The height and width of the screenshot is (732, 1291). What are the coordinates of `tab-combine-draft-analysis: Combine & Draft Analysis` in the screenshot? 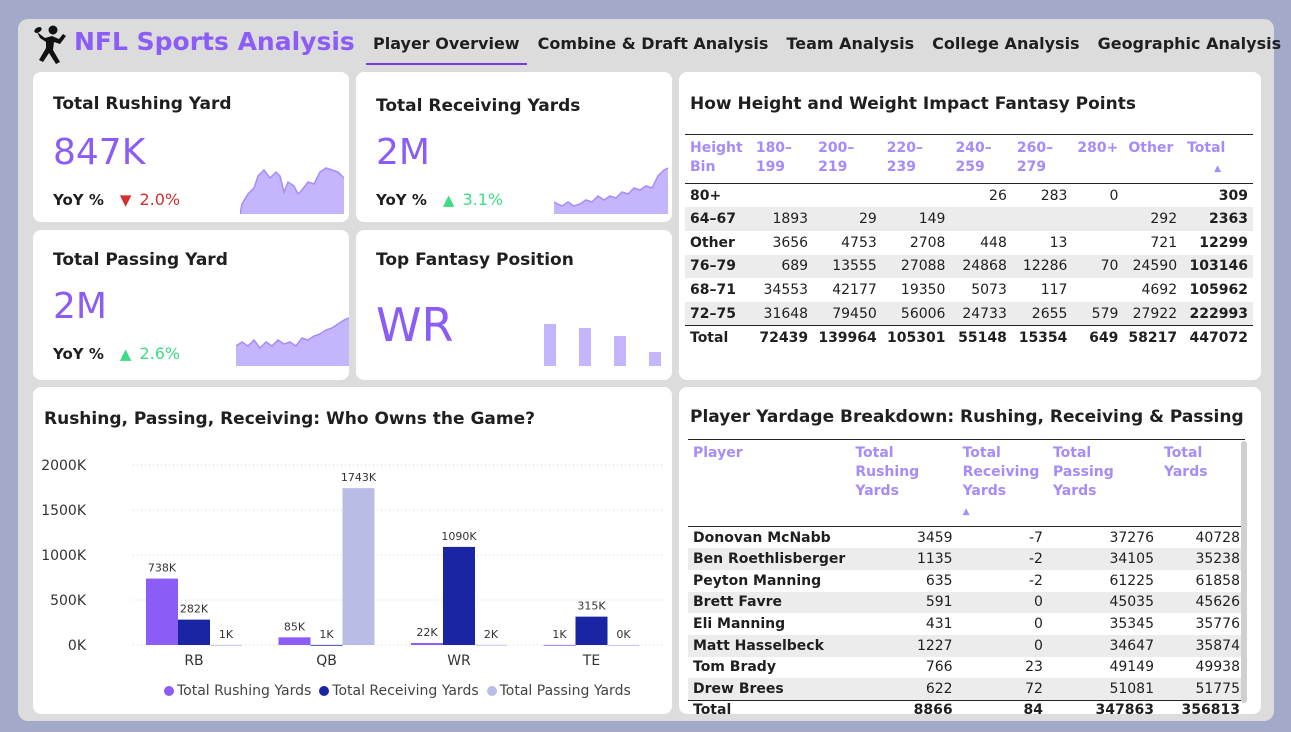 It's located at (653, 47).